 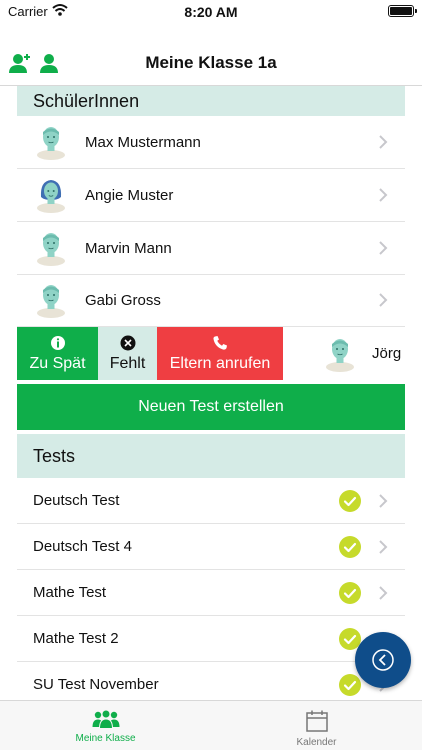 I want to click on student-name: Jörg, so click(x=387, y=353).